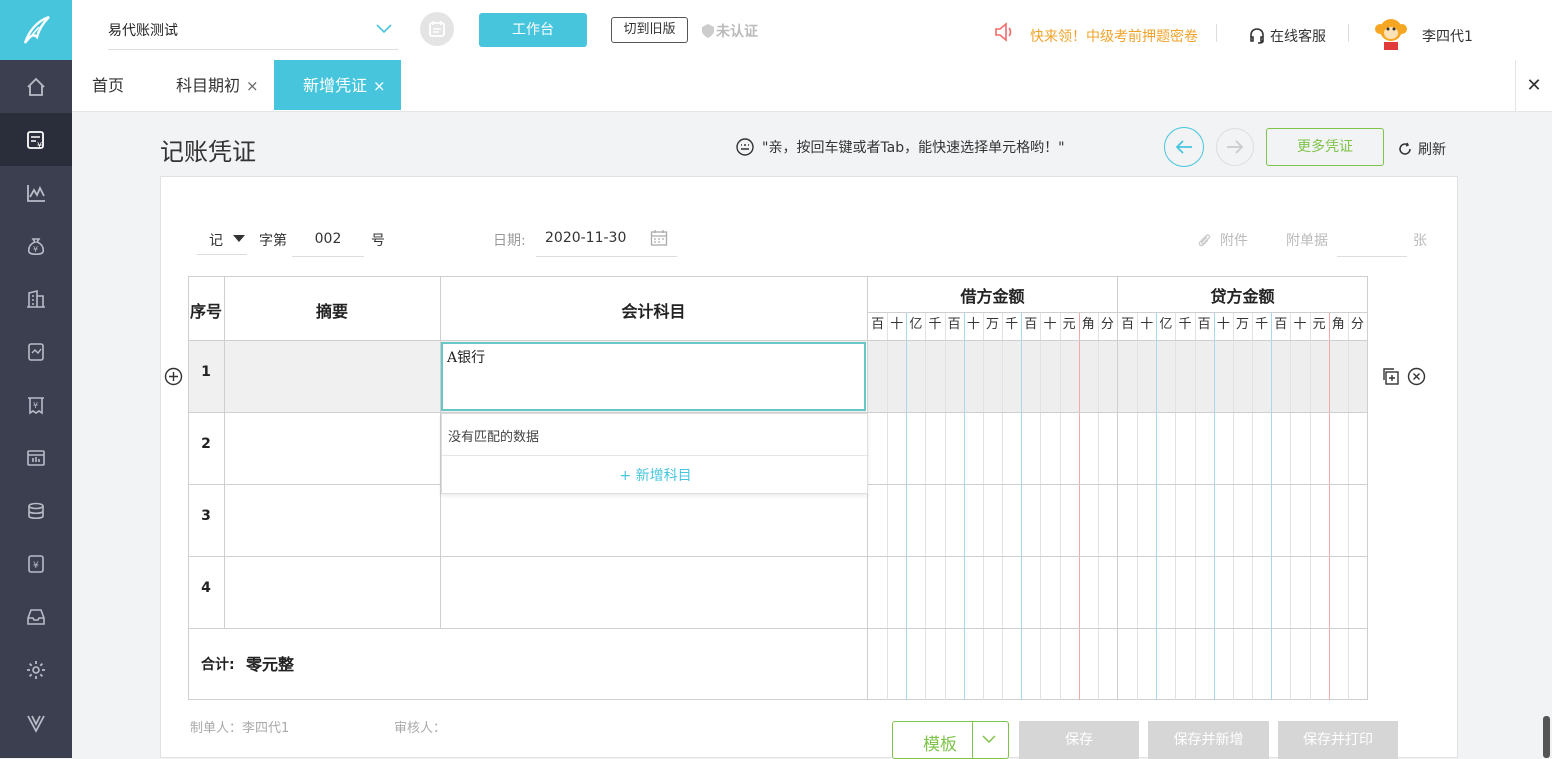 The width and height of the screenshot is (1552, 759). What do you see at coordinates (940, 745) in the screenshot?
I see `template-label: 模板` at bounding box center [940, 745].